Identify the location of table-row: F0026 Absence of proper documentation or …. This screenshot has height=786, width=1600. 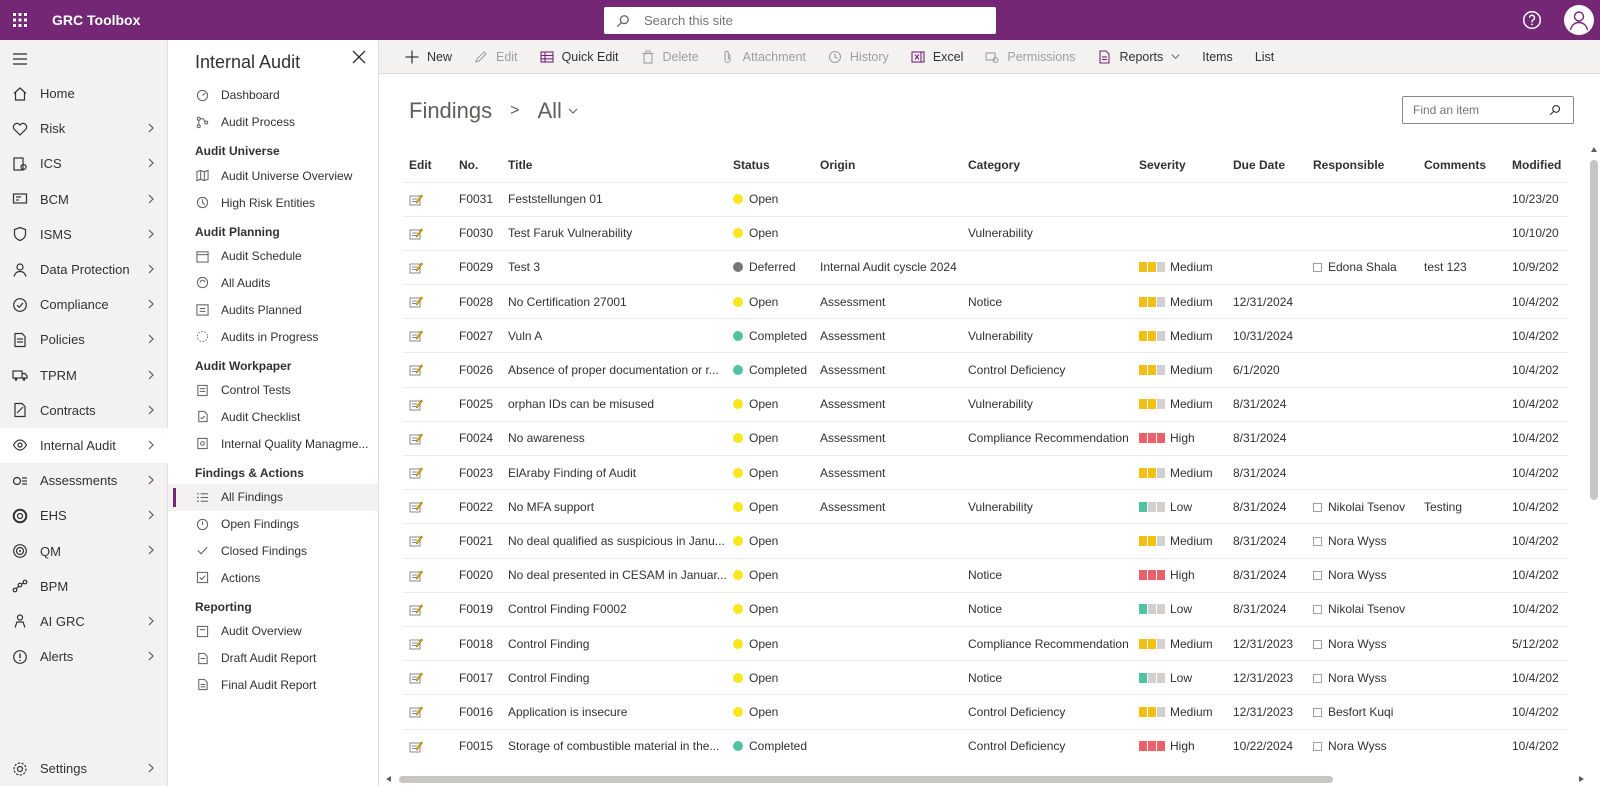
(985, 370).